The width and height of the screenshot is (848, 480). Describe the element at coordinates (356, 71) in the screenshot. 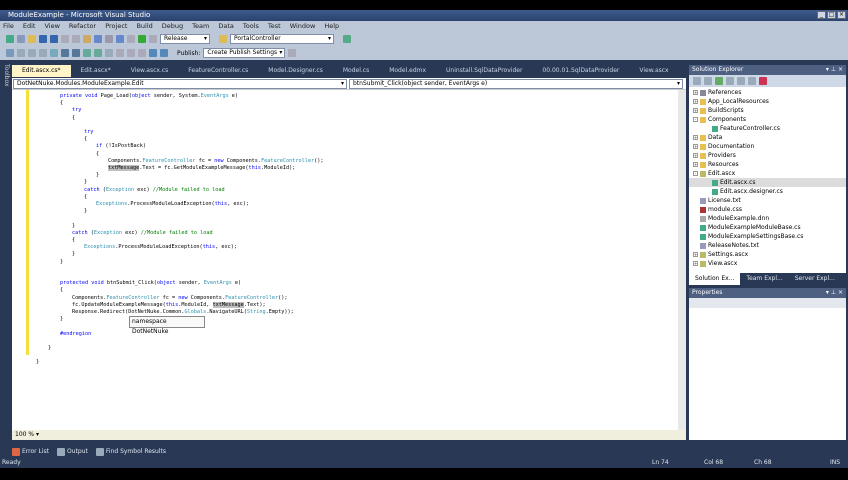

I see `tab-document: Model.cs` at that location.